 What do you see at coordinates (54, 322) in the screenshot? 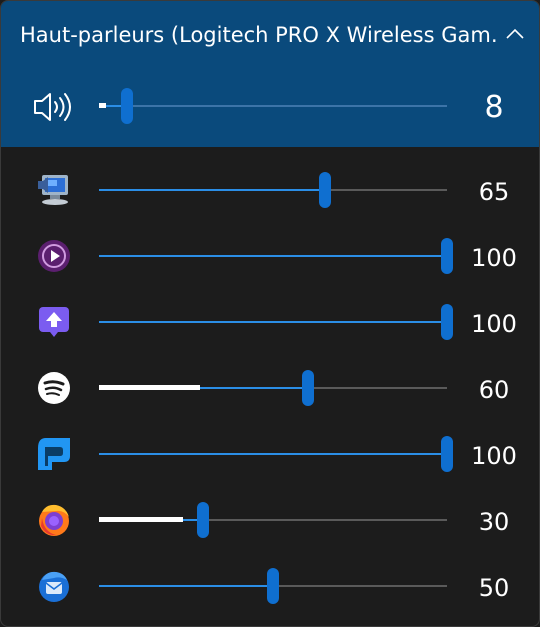
I see `upload-app-icon` at bounding box center [54, 322].